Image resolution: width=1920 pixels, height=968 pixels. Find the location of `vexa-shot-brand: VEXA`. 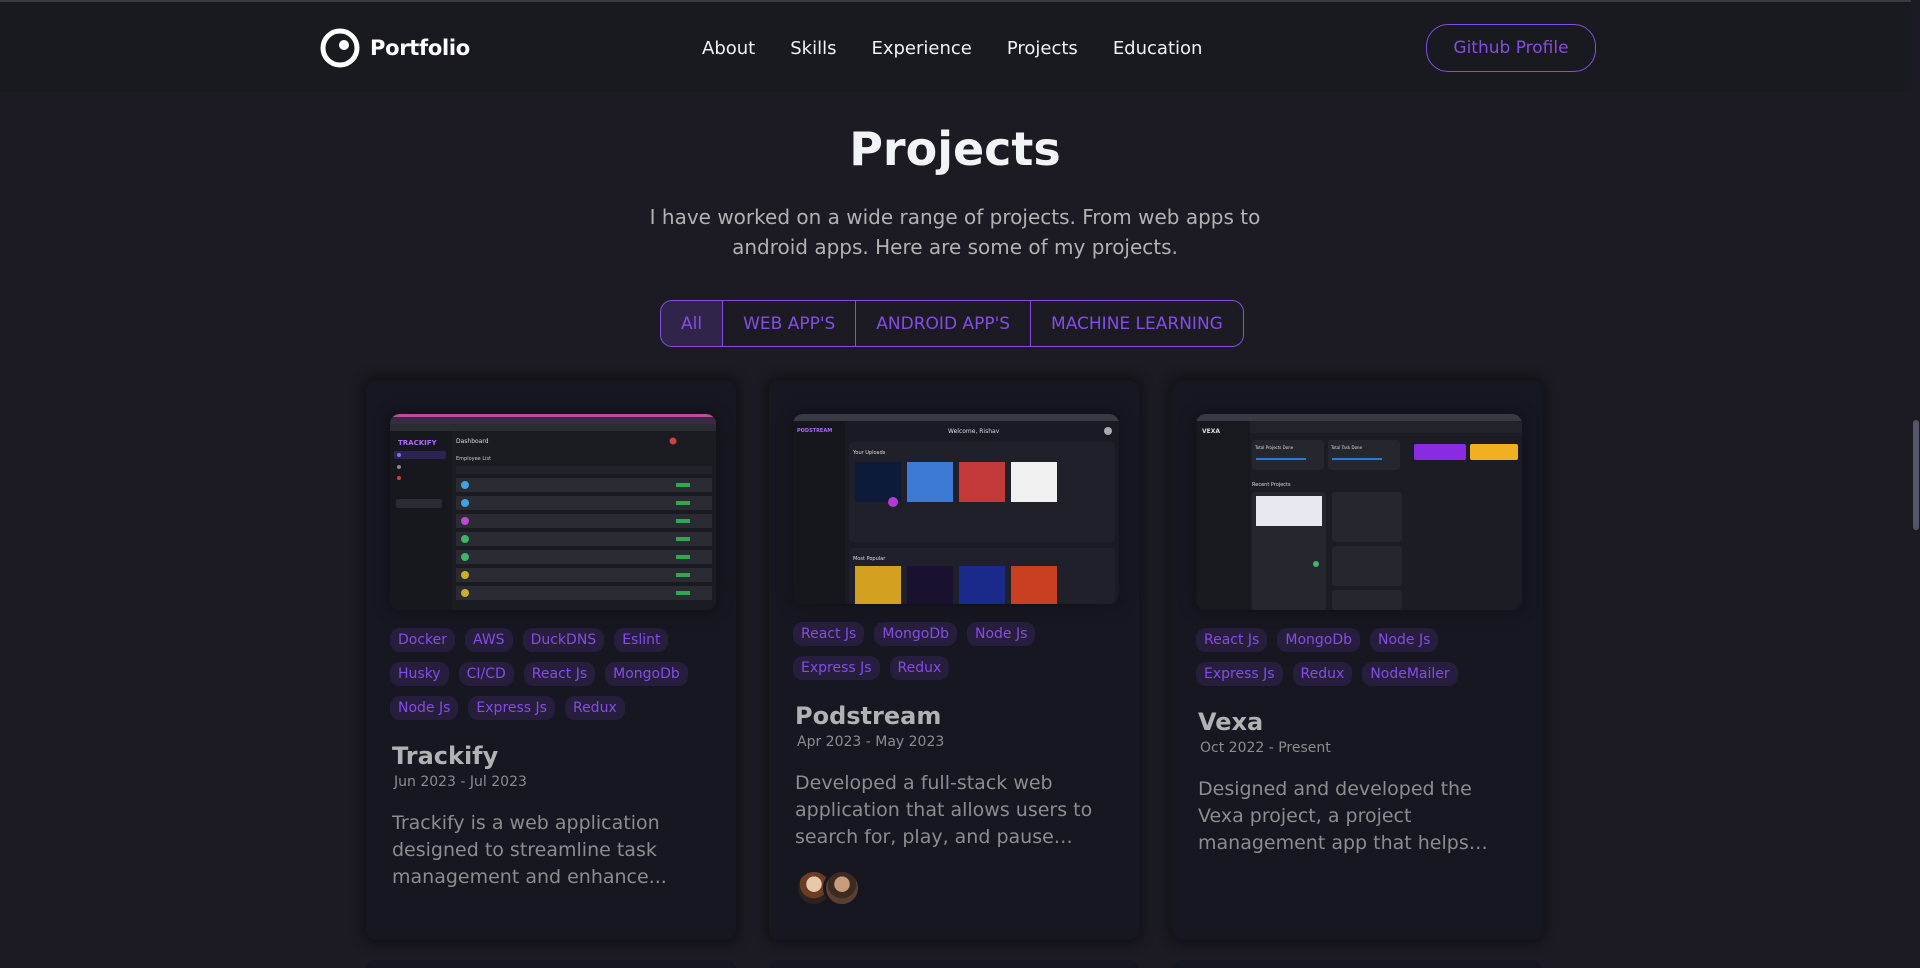

vexa-shot-brand: VEXA is located at coordinates (1211, 431).